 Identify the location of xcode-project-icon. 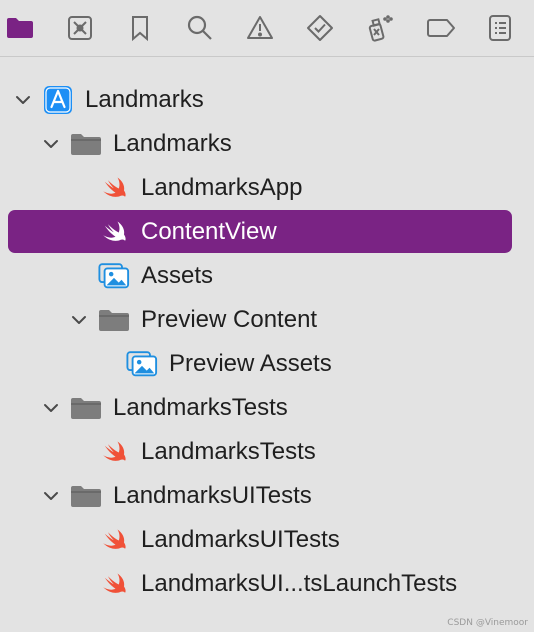
(58, 100).